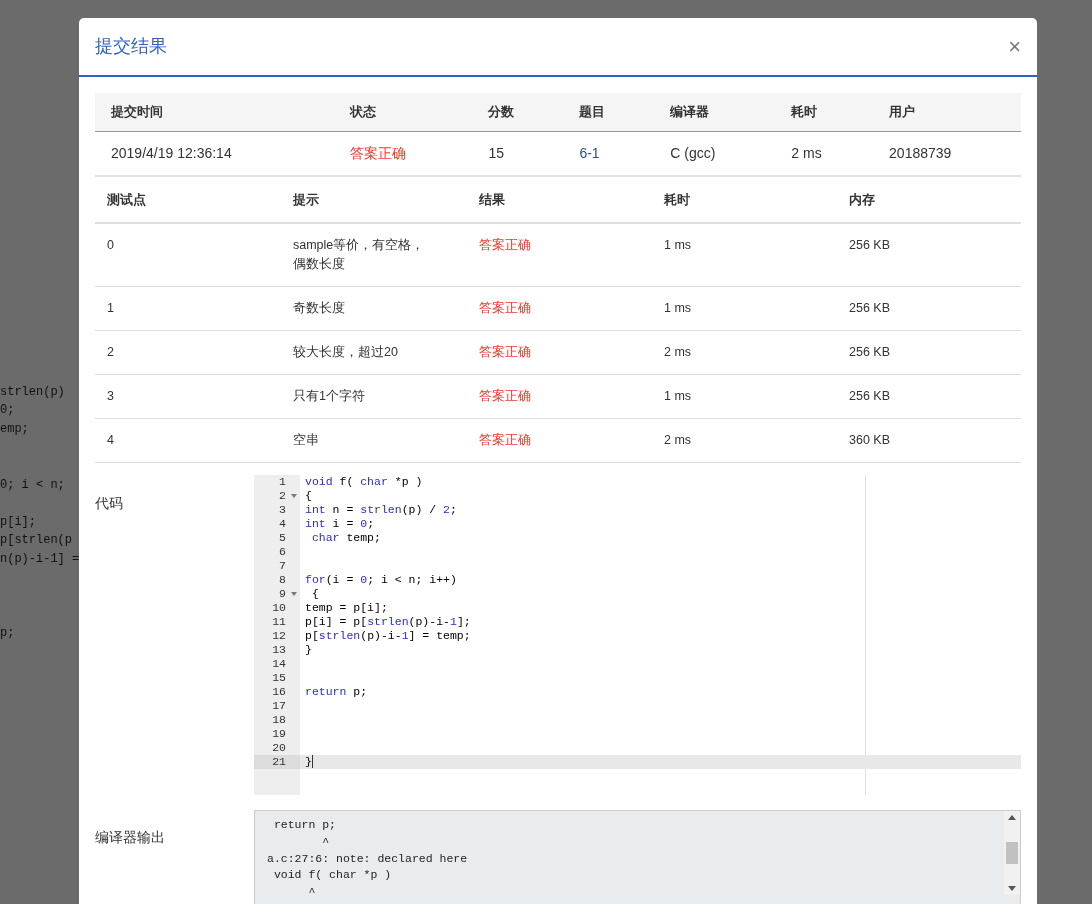  Describe the element at coordinates (279, 706) in the screenshot. I see `line-number: 17` at that location.